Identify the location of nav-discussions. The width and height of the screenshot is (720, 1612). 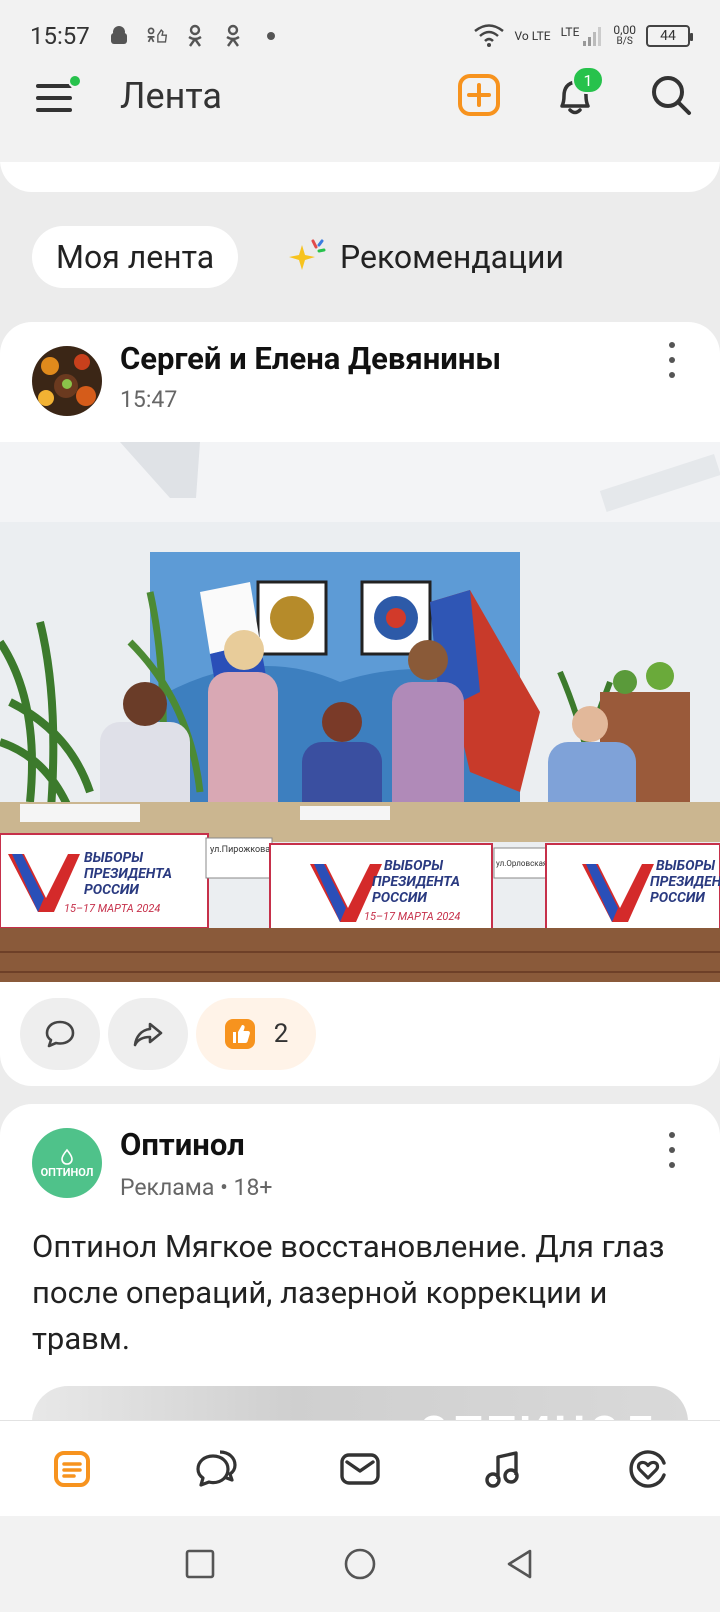
(216, 1469).